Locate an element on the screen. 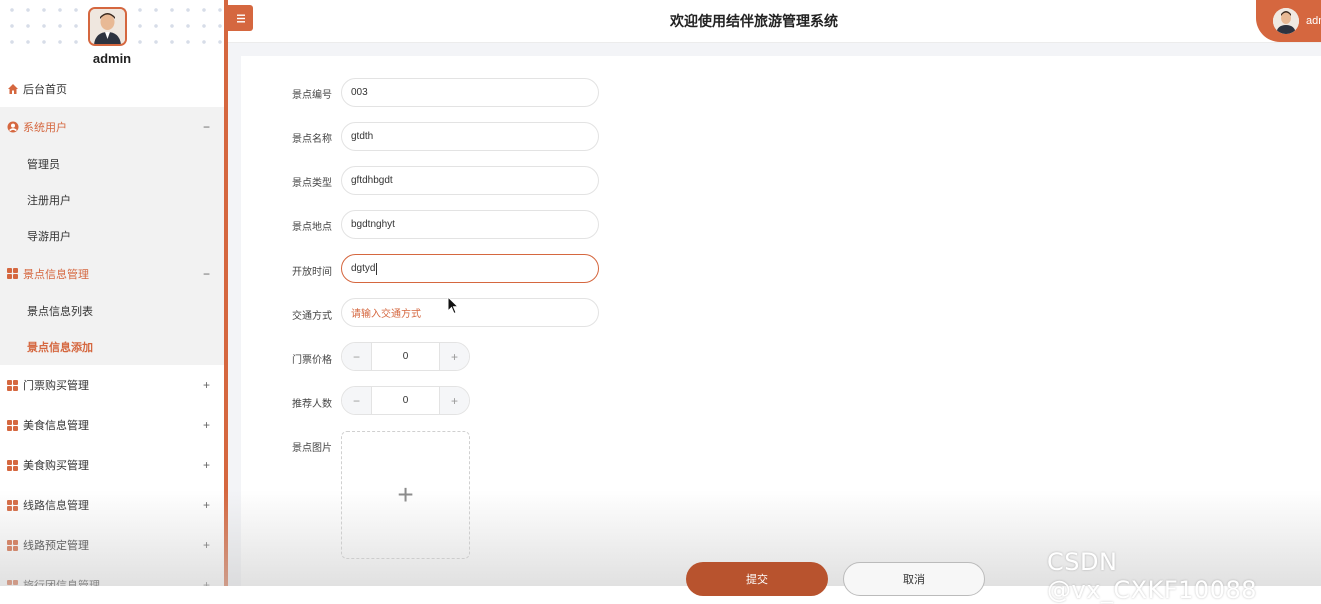 The image size is (1321, 604). user-circle-icon is located at coordinates (13, 126).